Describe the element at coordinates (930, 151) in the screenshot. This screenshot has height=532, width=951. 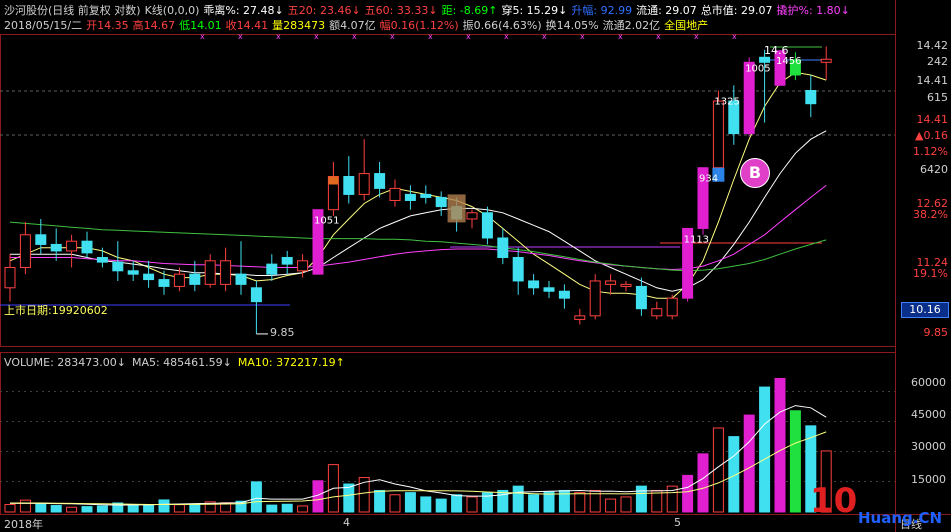
I see `price-axis-label: 1.12%` at that location.